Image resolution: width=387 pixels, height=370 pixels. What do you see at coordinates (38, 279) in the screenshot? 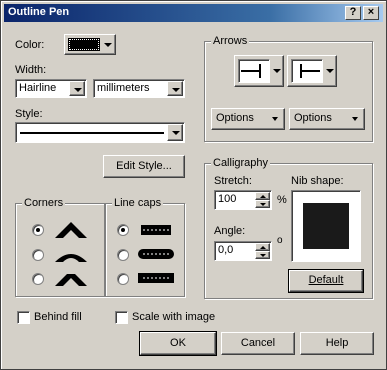
I see `corner-bevel-radio` at bounding box center [38, 279].